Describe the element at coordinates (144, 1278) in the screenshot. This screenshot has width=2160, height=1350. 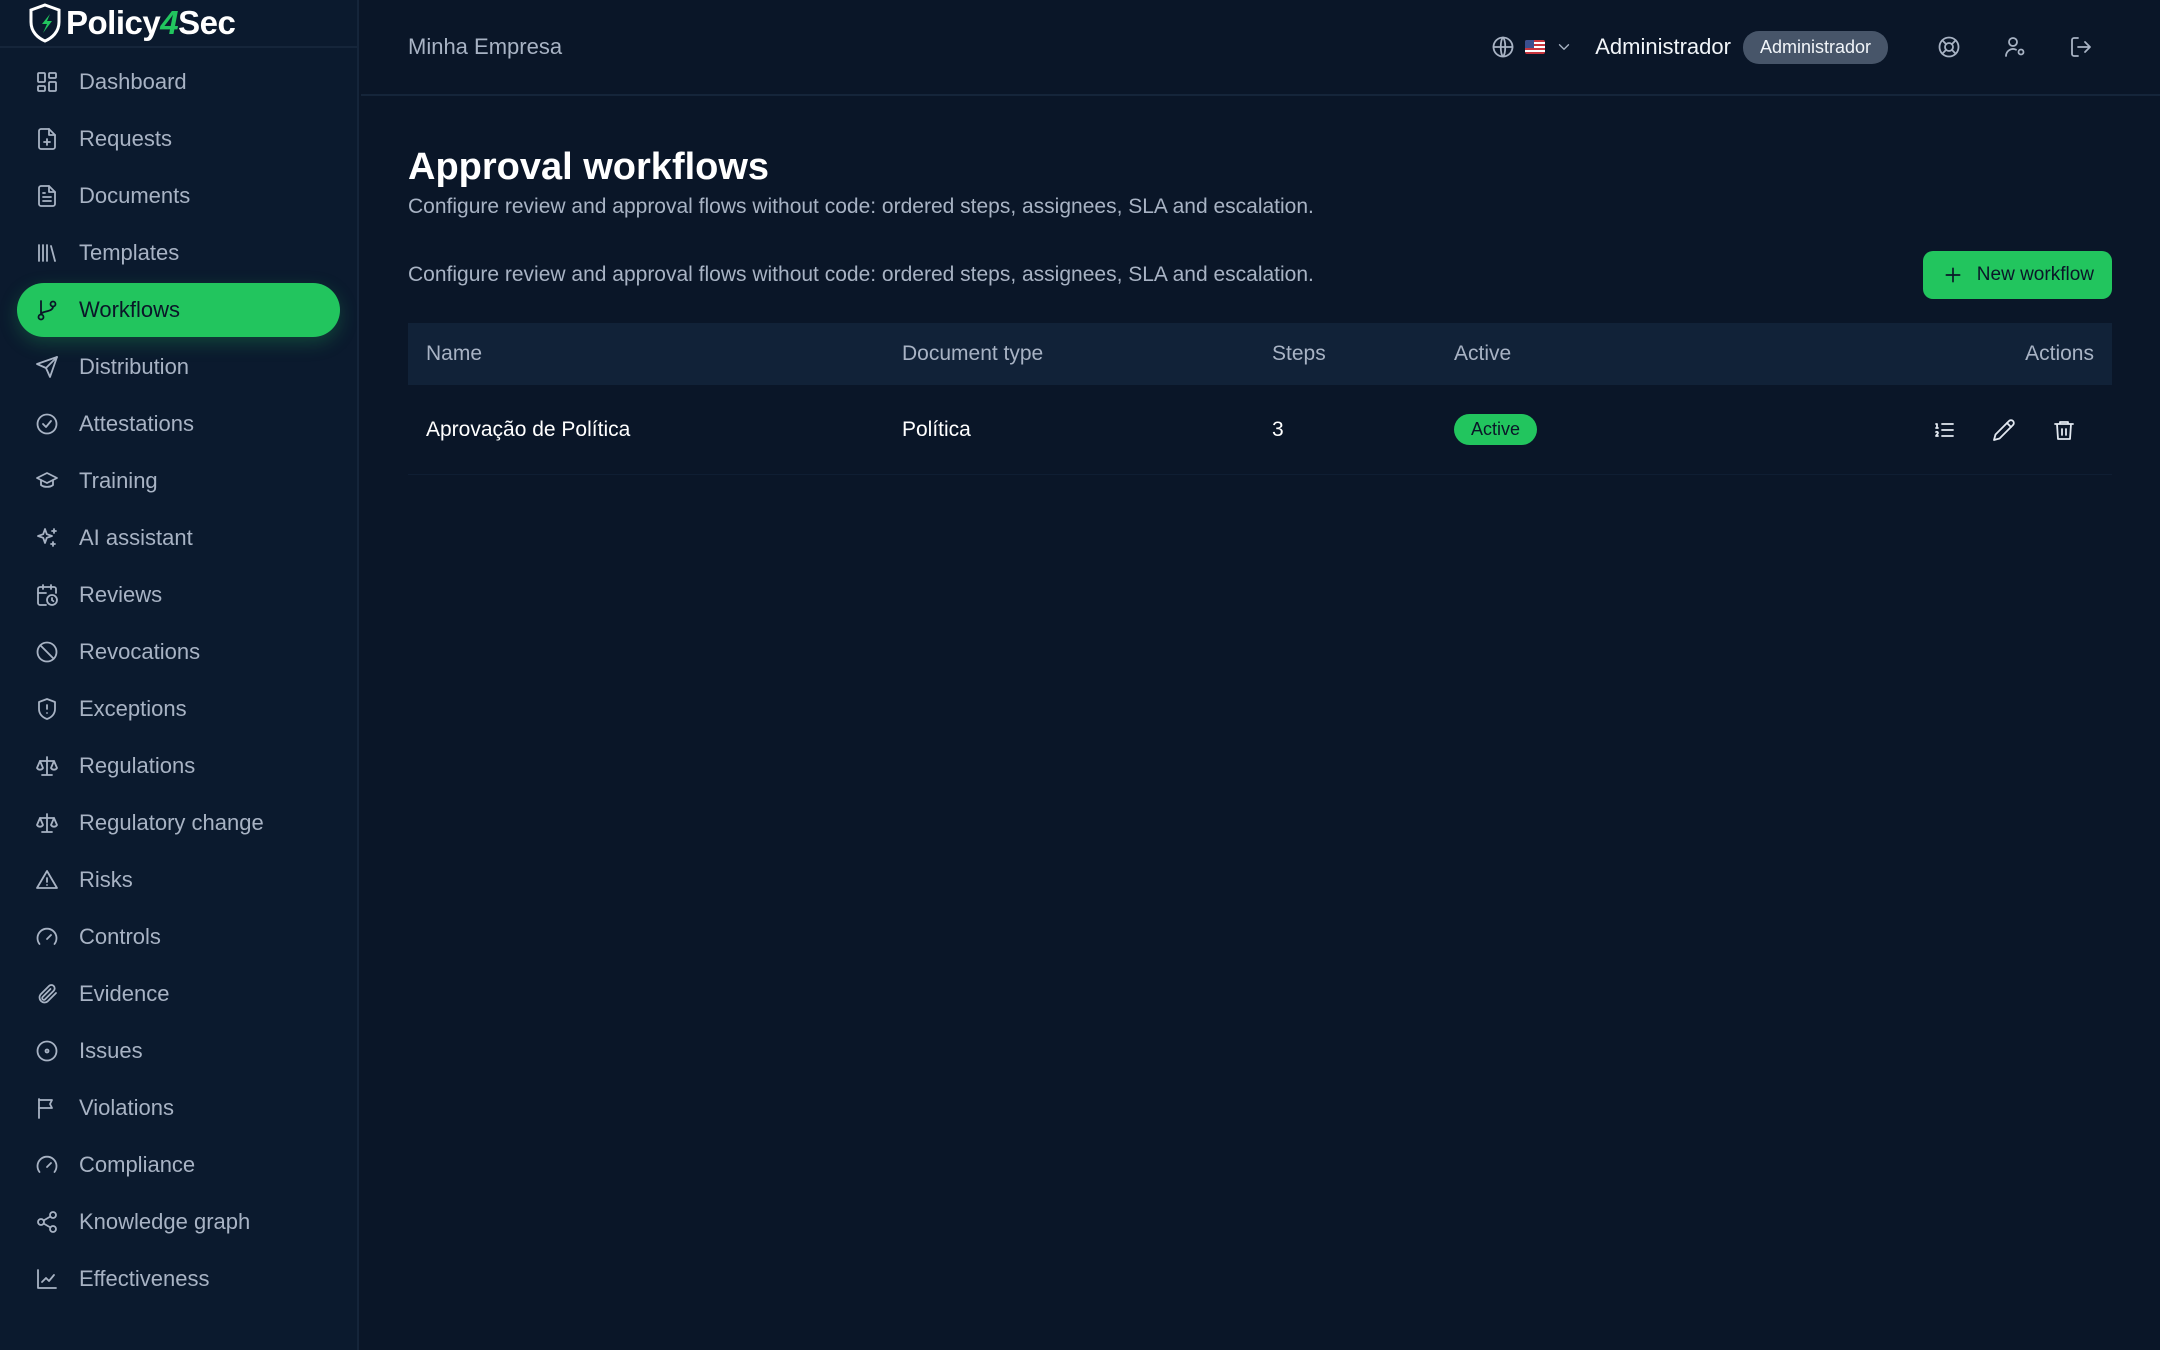
I see `sidebar-item-label: Effectiveness` at that location.